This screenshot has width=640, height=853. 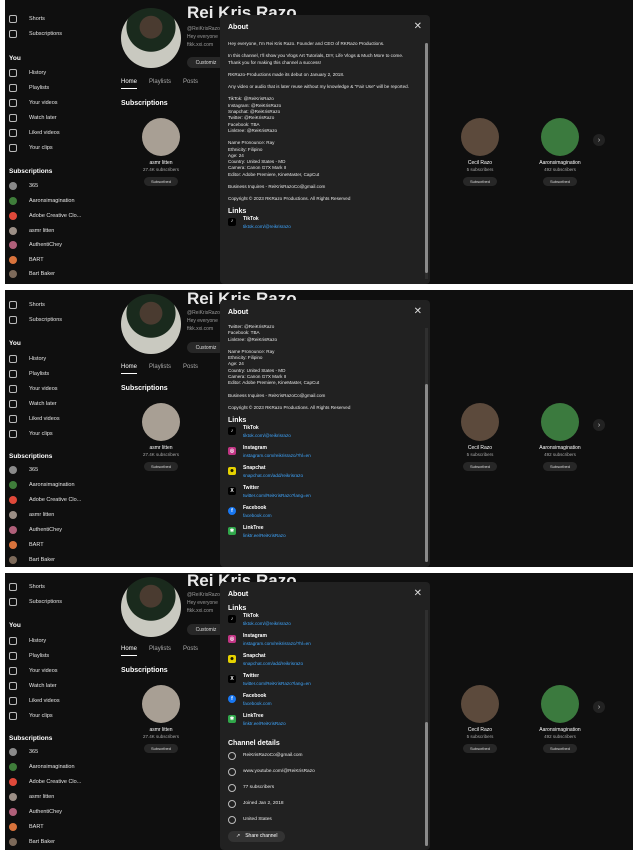 What do you see at coordinates (257, 836) in the screenshot?
I see `share-channel-button: ↗ Share channel` at bounding box center [257, 836].